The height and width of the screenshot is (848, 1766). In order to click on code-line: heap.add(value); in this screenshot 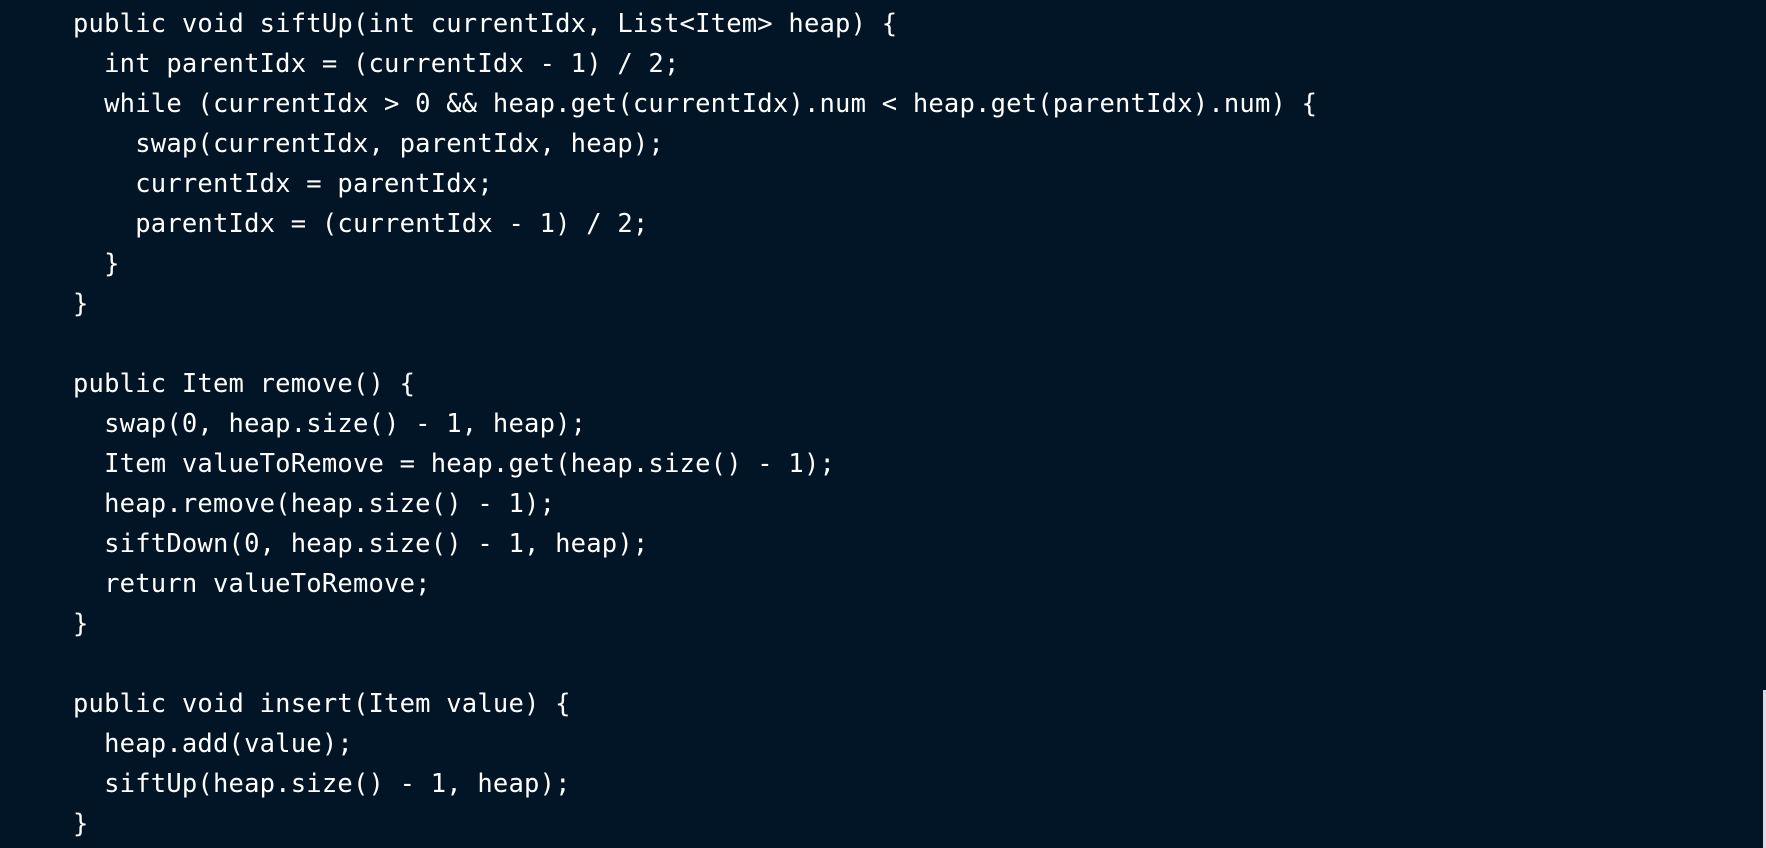, I will do `click(213, 744)`.